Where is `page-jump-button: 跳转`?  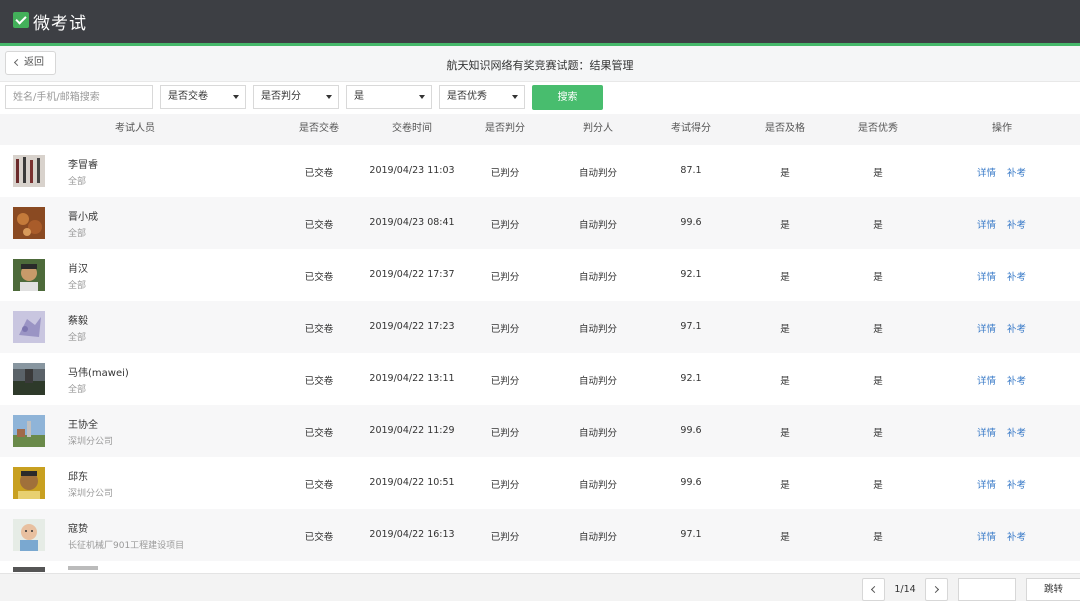
page-jump-button: 跳转 is located at coordinates (1053, 589).